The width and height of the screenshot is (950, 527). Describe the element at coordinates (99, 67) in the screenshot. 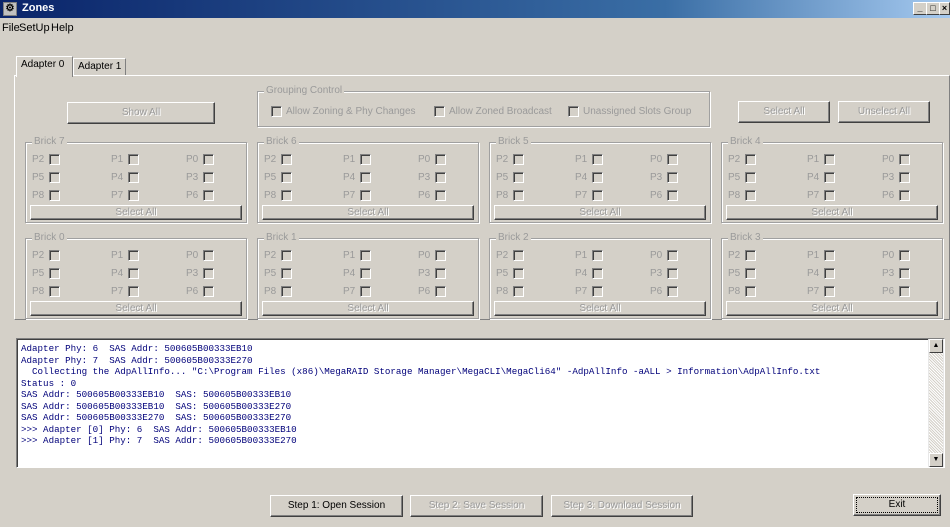

I see `tab-adapter-1: Adapter 1` at that location.